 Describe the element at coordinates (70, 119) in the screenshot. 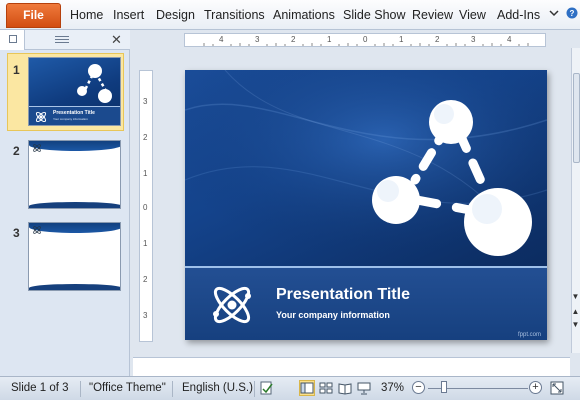

I see `thumbnail-subtitle: Your company information` at that location.